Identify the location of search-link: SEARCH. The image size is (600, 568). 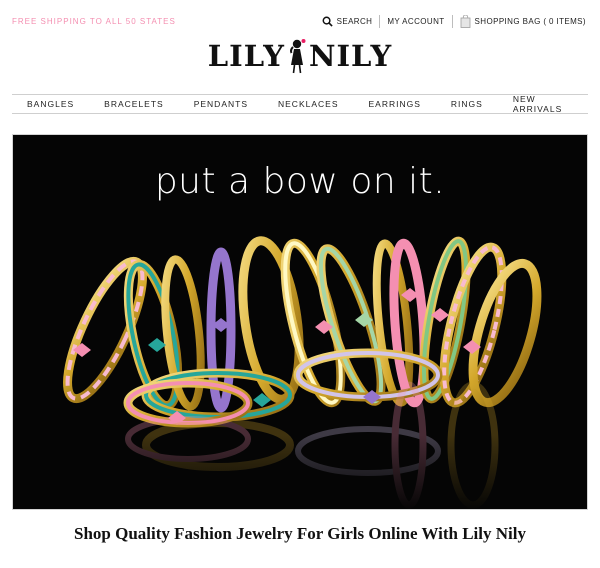
(347, 21).